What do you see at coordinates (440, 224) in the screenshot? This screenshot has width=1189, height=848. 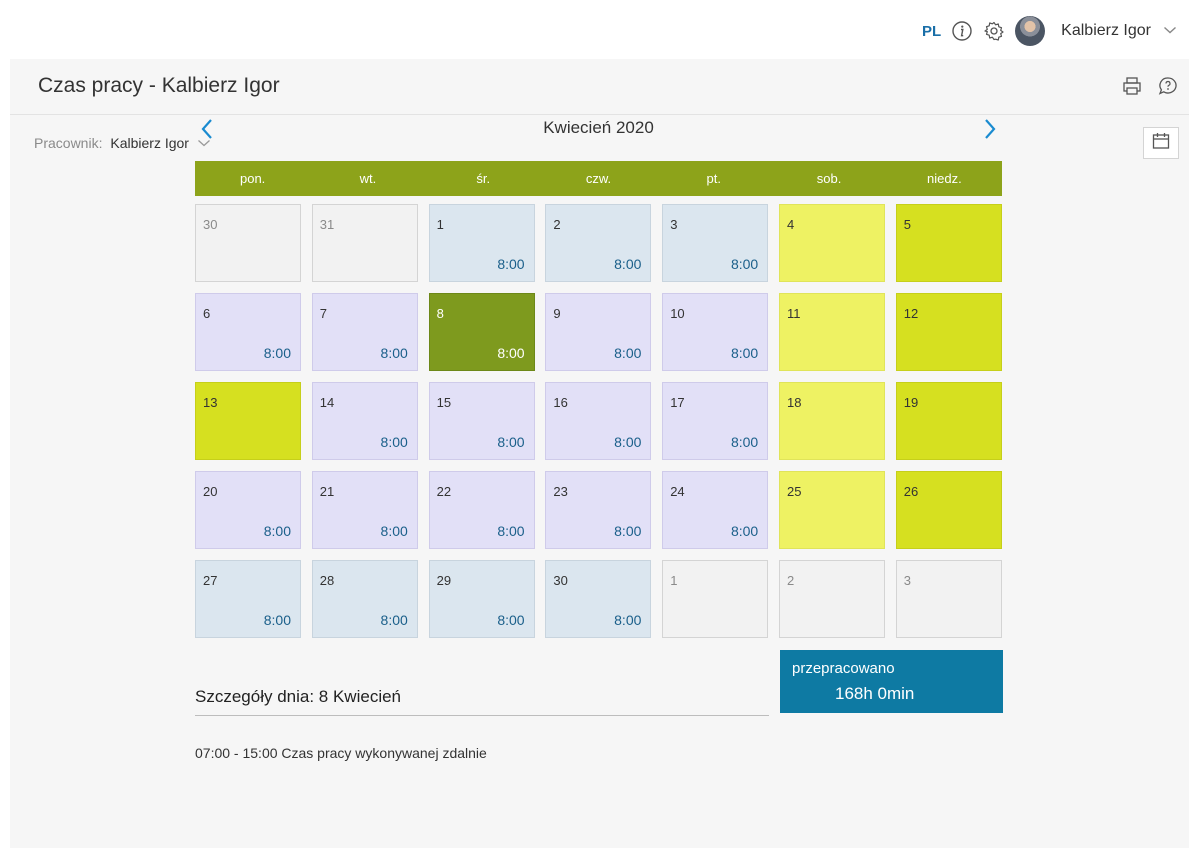 I see `day-number: 1` at bounding box center [440, 224].